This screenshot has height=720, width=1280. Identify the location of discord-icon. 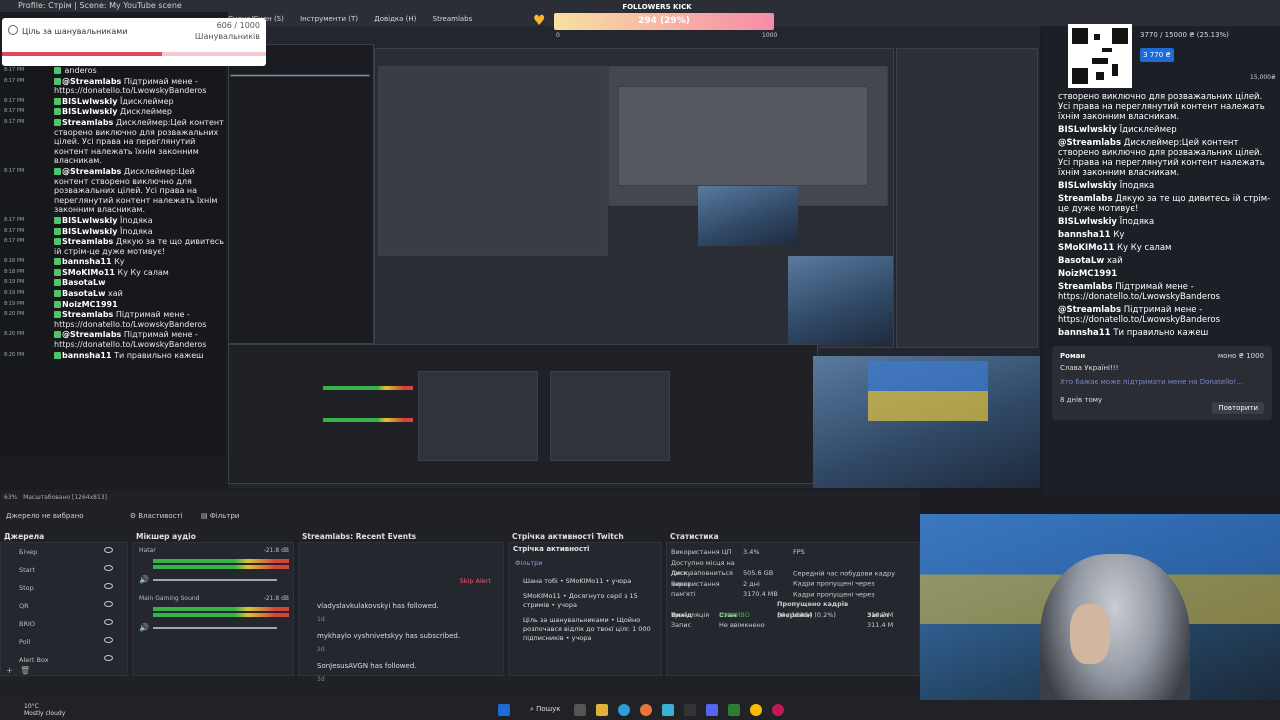
(712, 710).